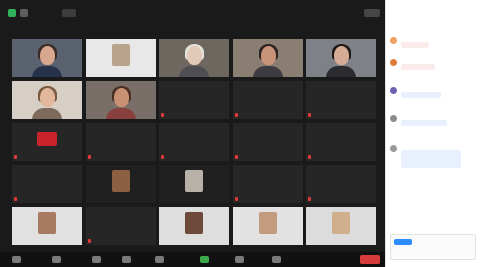 The image size is (480, 267). I want to click on shield-button, so click(96, 259).